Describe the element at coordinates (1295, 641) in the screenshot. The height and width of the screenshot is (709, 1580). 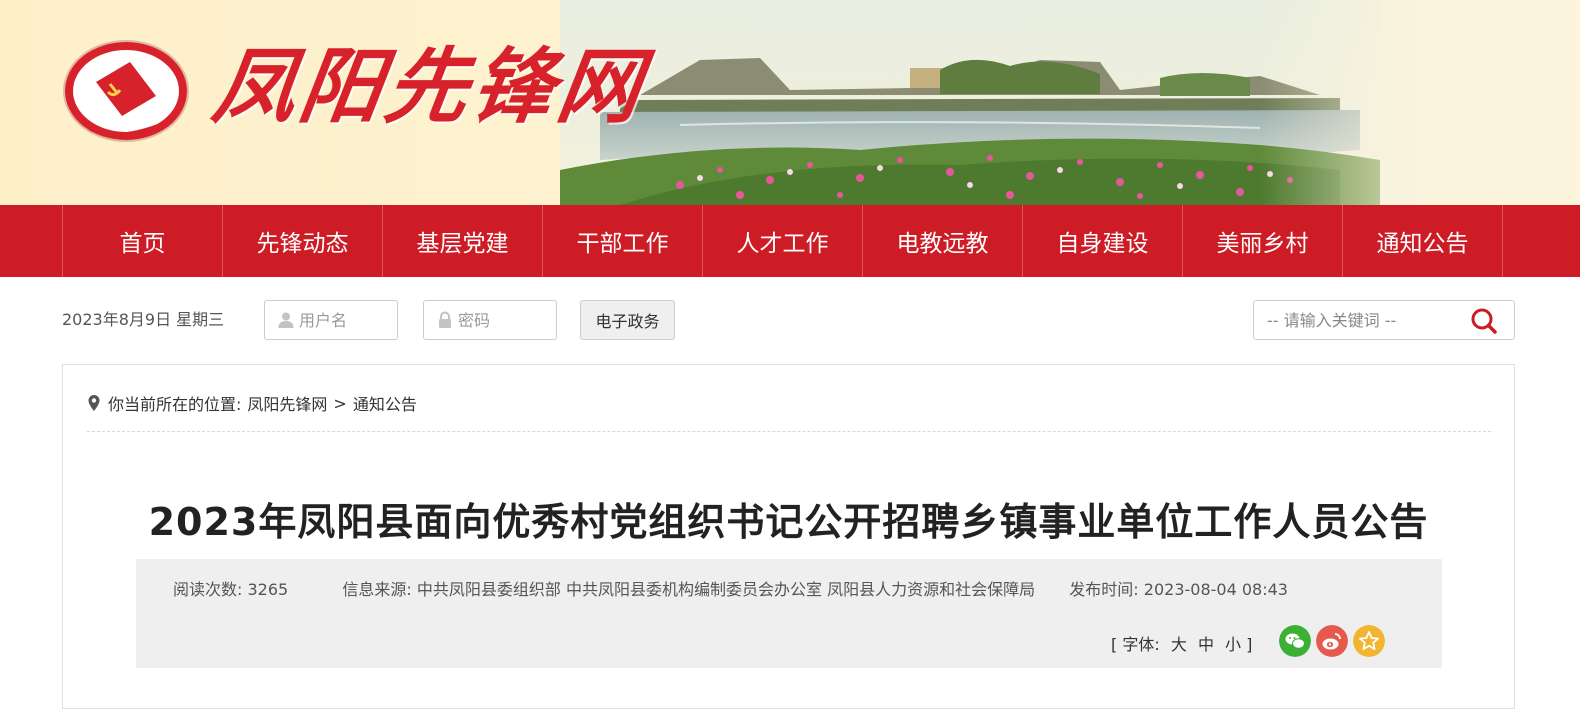
I see `wechat-share-icon` at that location.